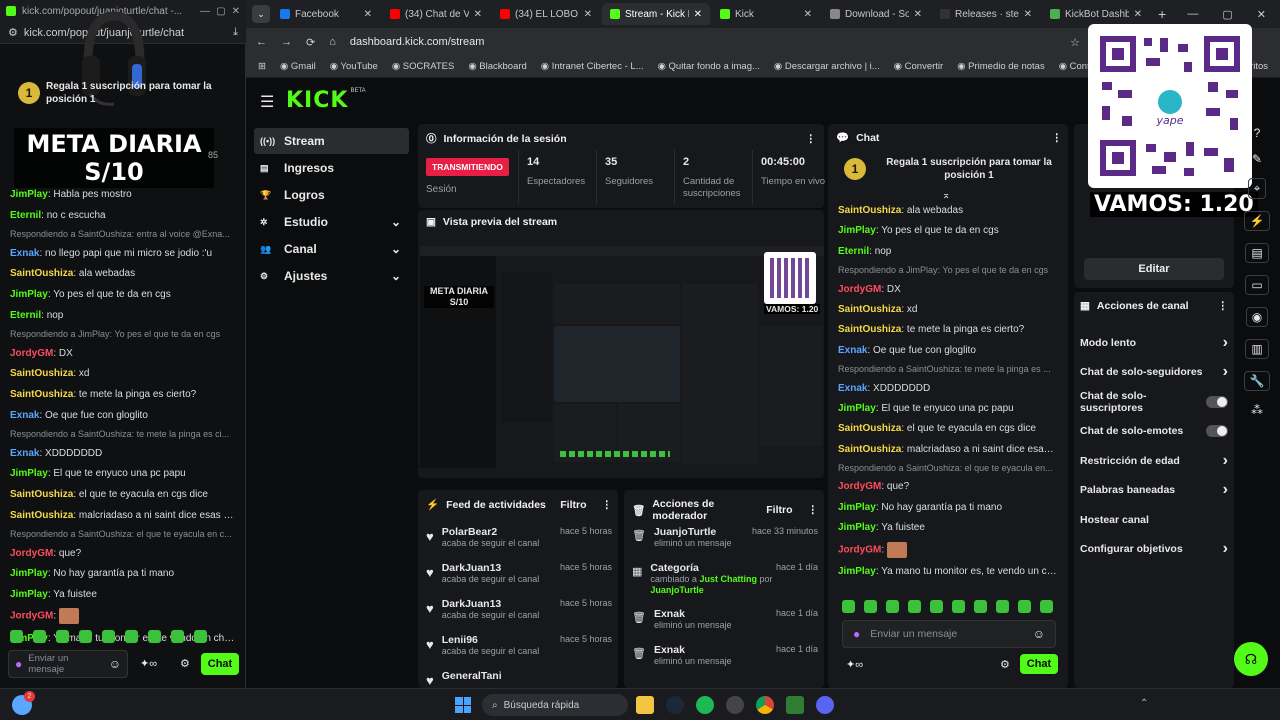 The width and height of the screenshot is (1280, 720). What do you see at coordinates (1257, 159) in the screenshot?
I see `pencil-icon: ✎` at bounding box center [1257, 159].